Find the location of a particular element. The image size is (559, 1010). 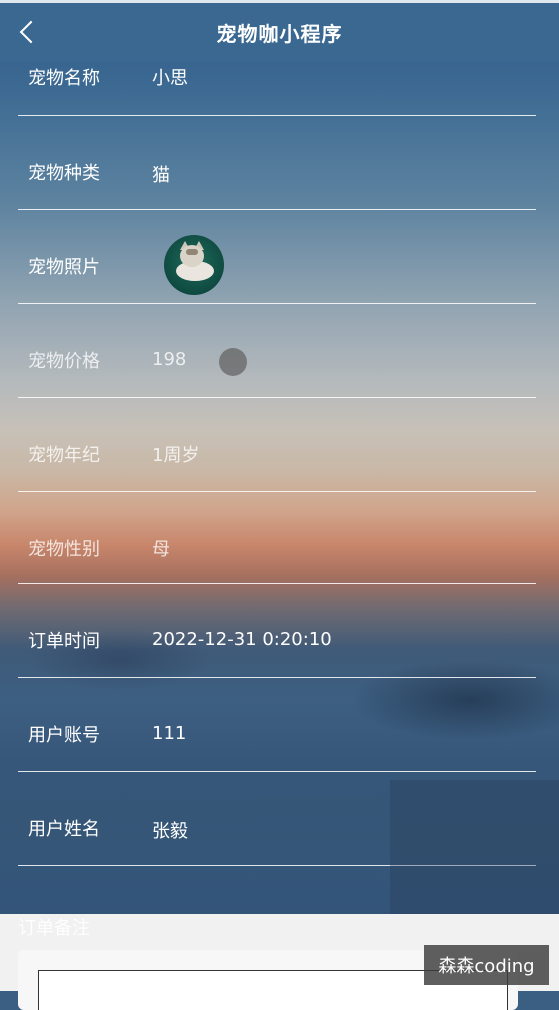

field-value: 张毅 is located at coordinates (170, 831).